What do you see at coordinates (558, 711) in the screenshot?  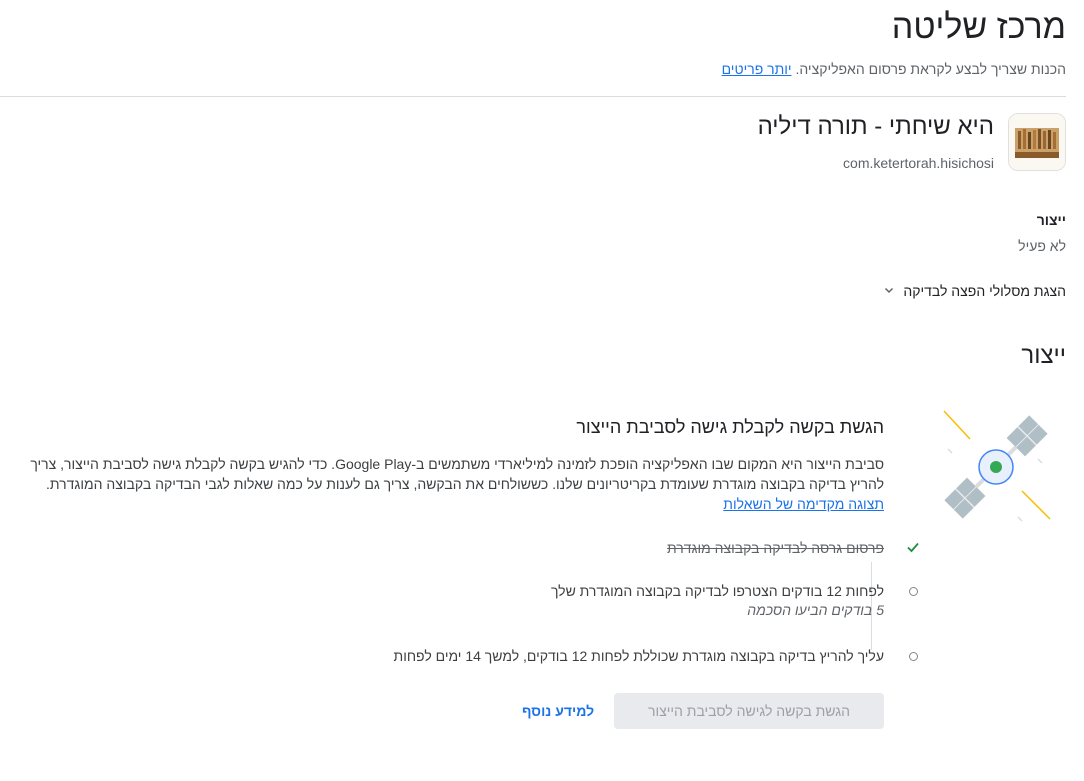 I see `learn-more-link: למידע נוסף` at bounding box center [558, 711].